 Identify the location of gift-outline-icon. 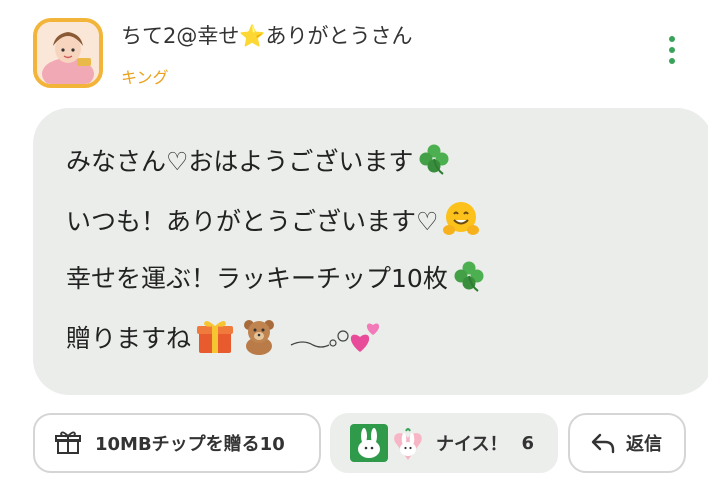
(68, 443).